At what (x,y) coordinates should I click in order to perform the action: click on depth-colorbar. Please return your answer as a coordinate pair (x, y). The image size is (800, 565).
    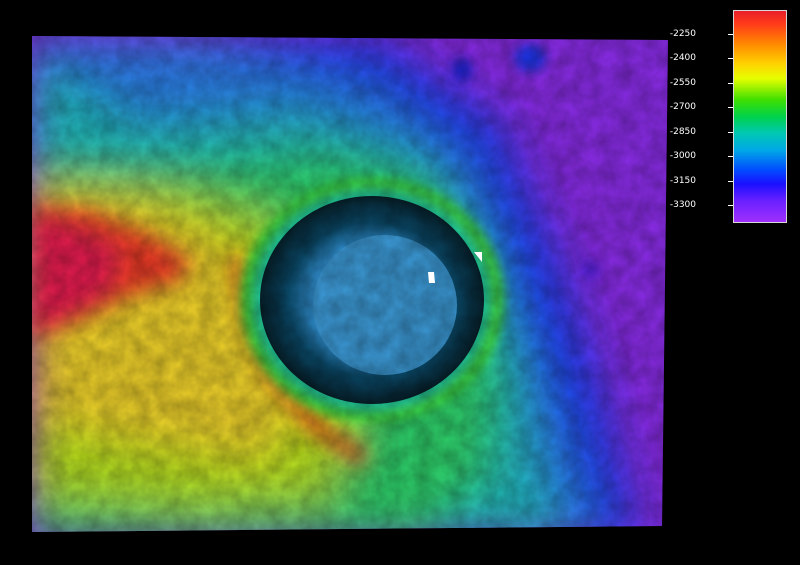
    Looking at the image, I should click on (760, 116).